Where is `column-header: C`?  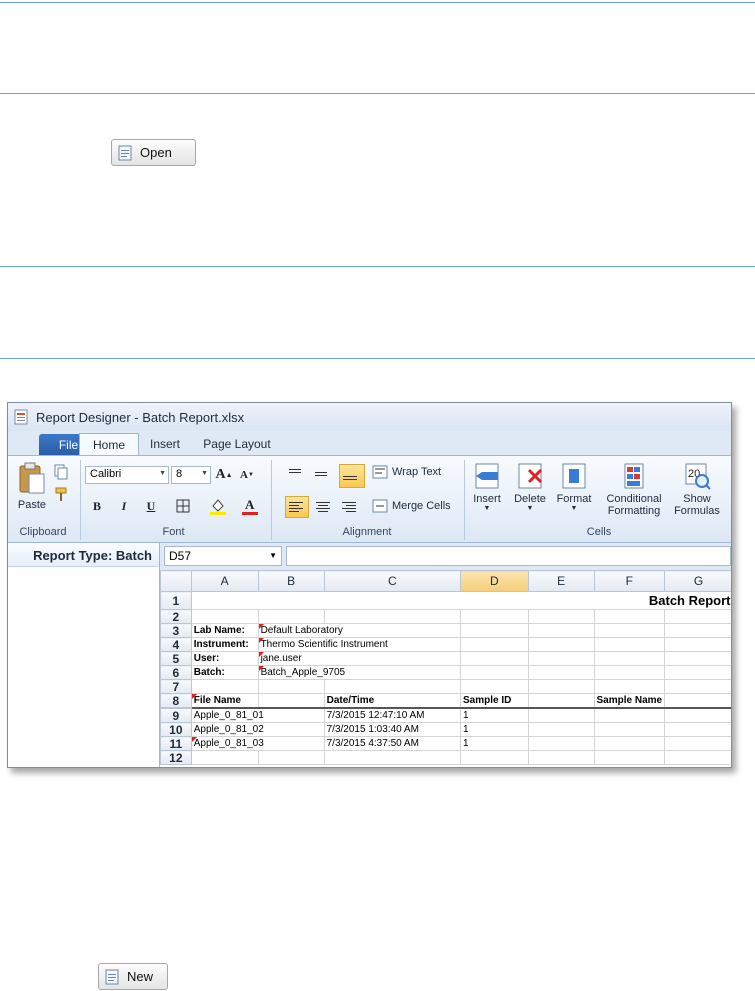
column-header: C is located at coordinates (392, 581).